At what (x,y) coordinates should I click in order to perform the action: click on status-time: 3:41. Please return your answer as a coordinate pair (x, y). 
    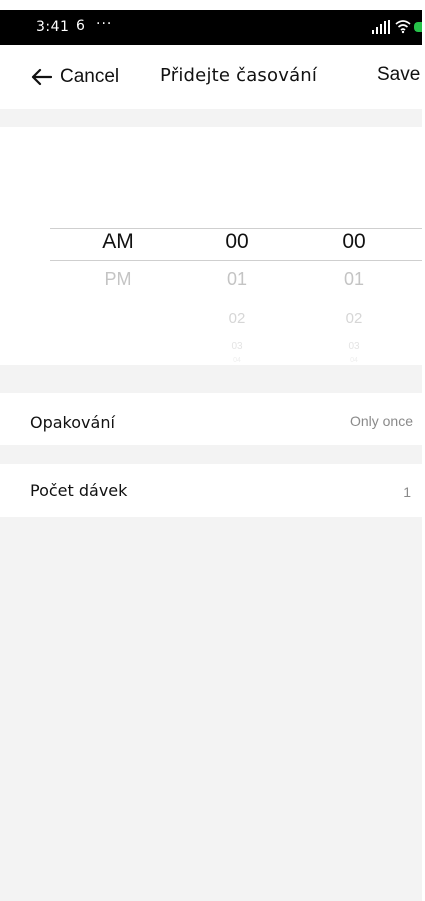
    Looking at the image, I should click on (53, 27).